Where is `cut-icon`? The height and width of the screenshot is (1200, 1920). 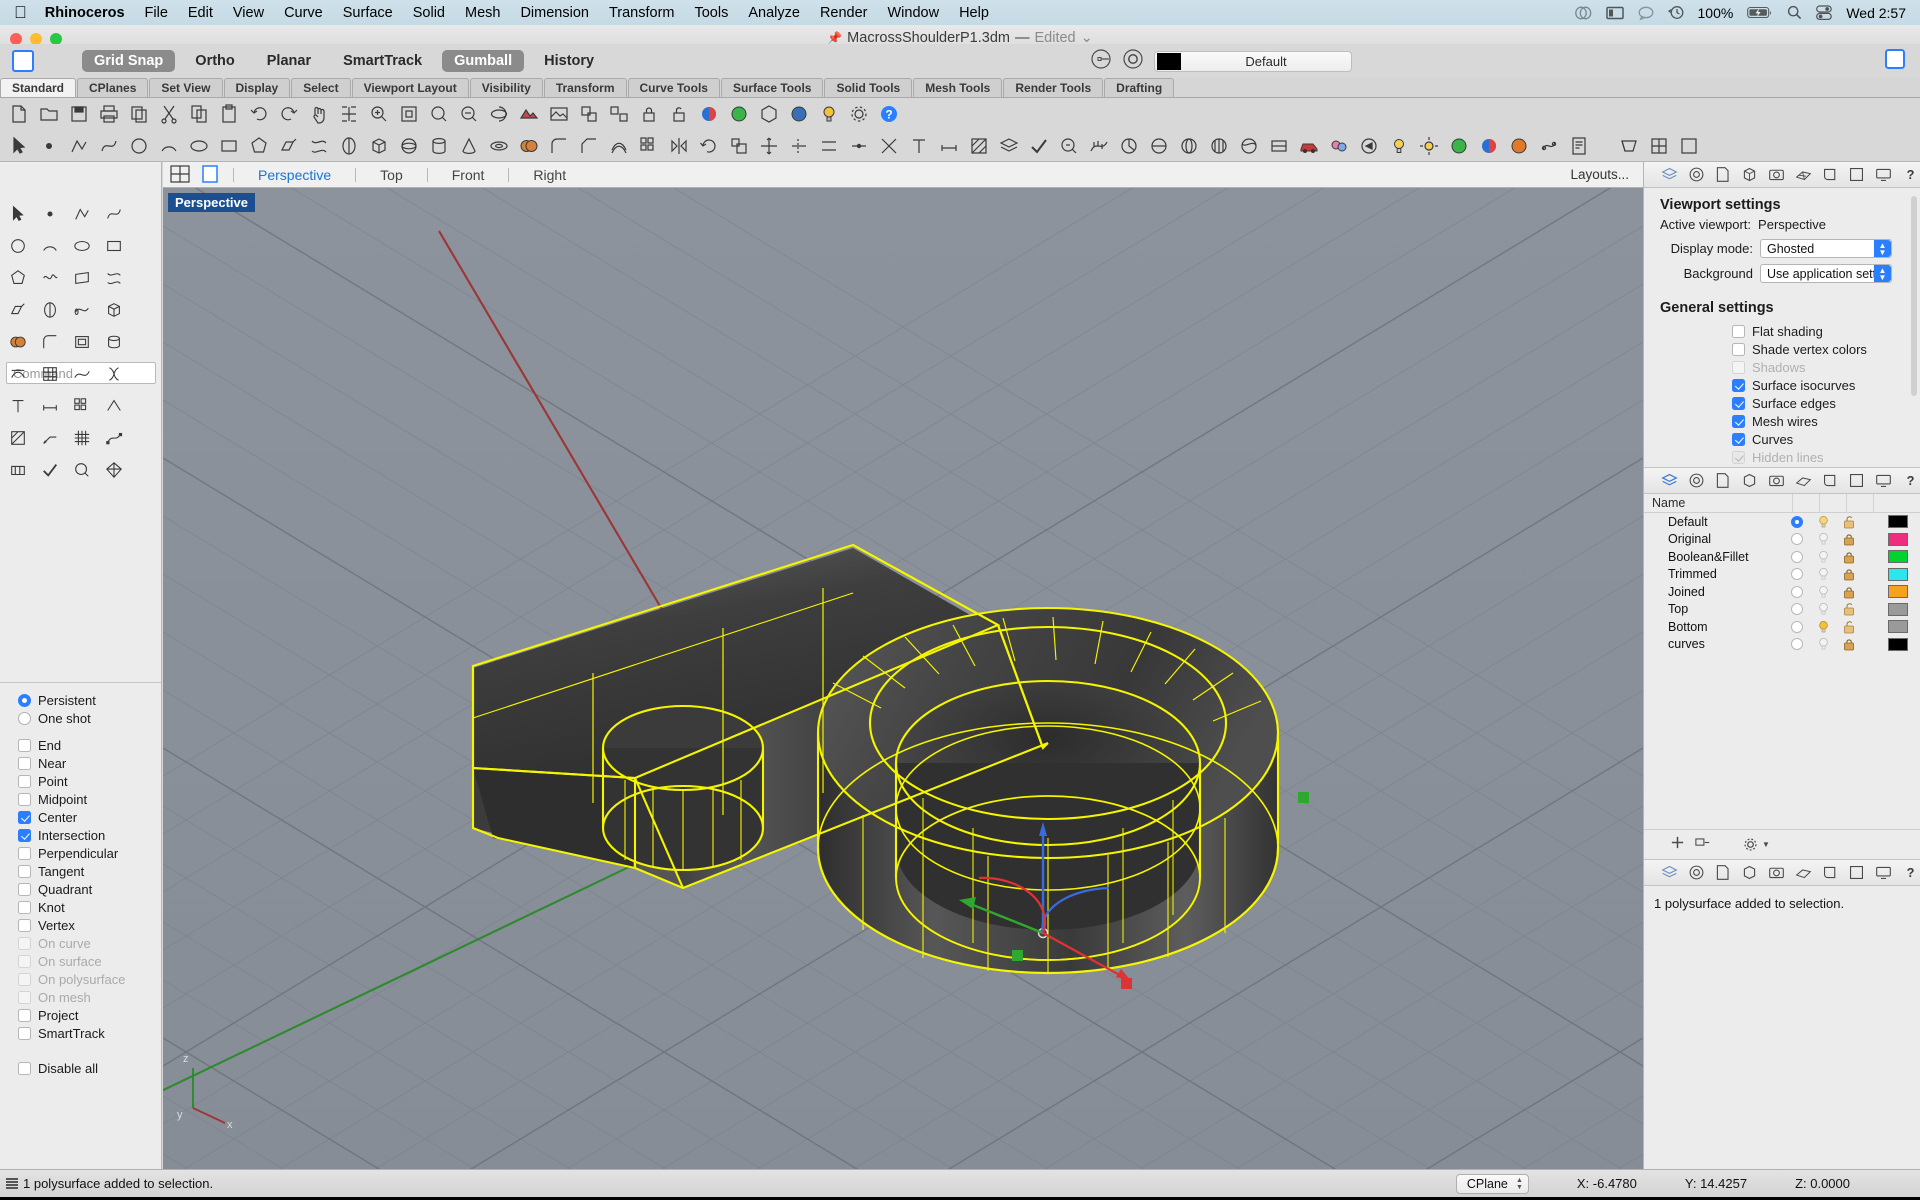
cut-icon is located at coordinates (169, 114).